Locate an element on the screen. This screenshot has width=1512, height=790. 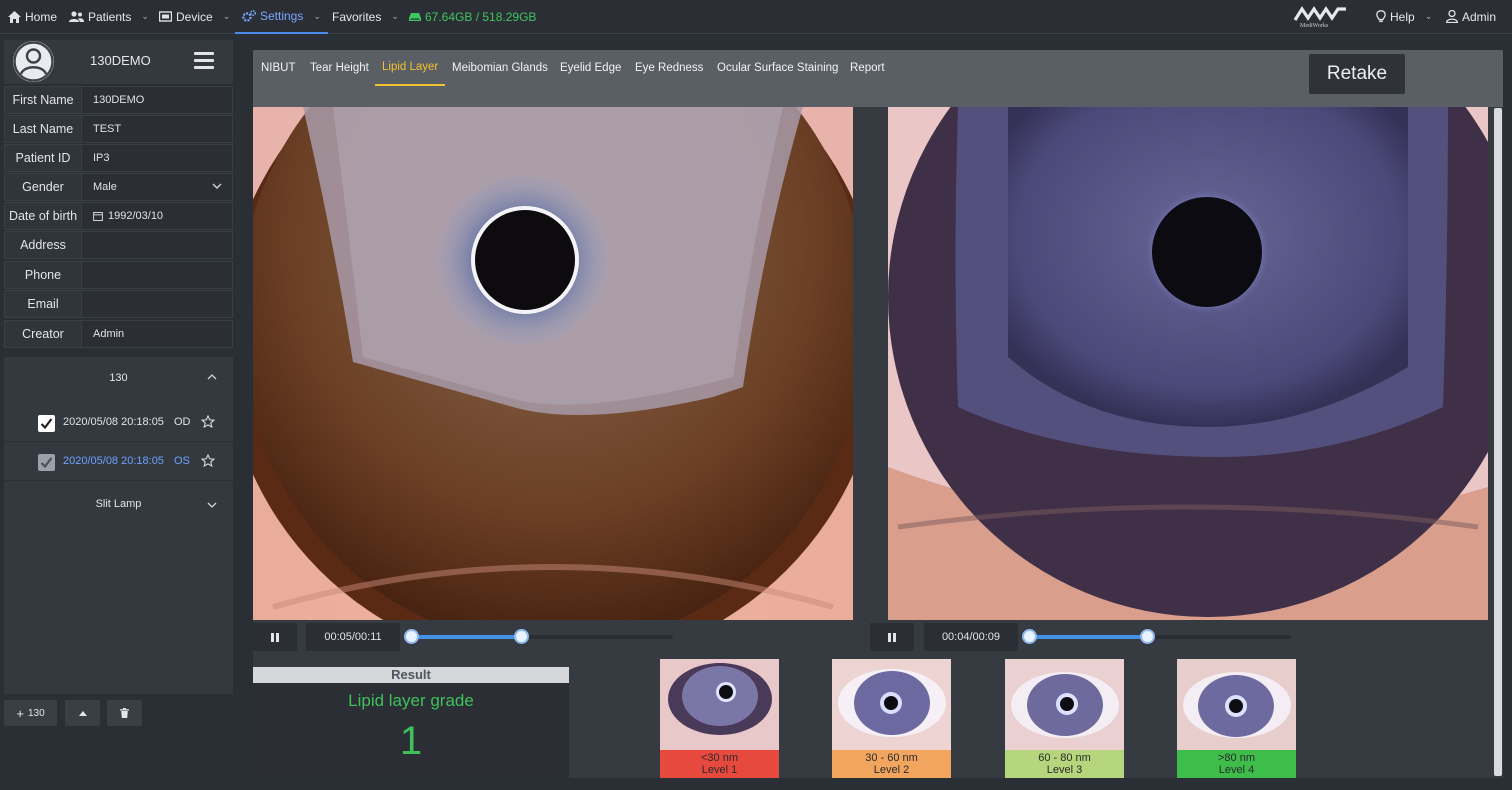
nav-favorites: Favorites ⌄ is located at coordinates (365, 16).